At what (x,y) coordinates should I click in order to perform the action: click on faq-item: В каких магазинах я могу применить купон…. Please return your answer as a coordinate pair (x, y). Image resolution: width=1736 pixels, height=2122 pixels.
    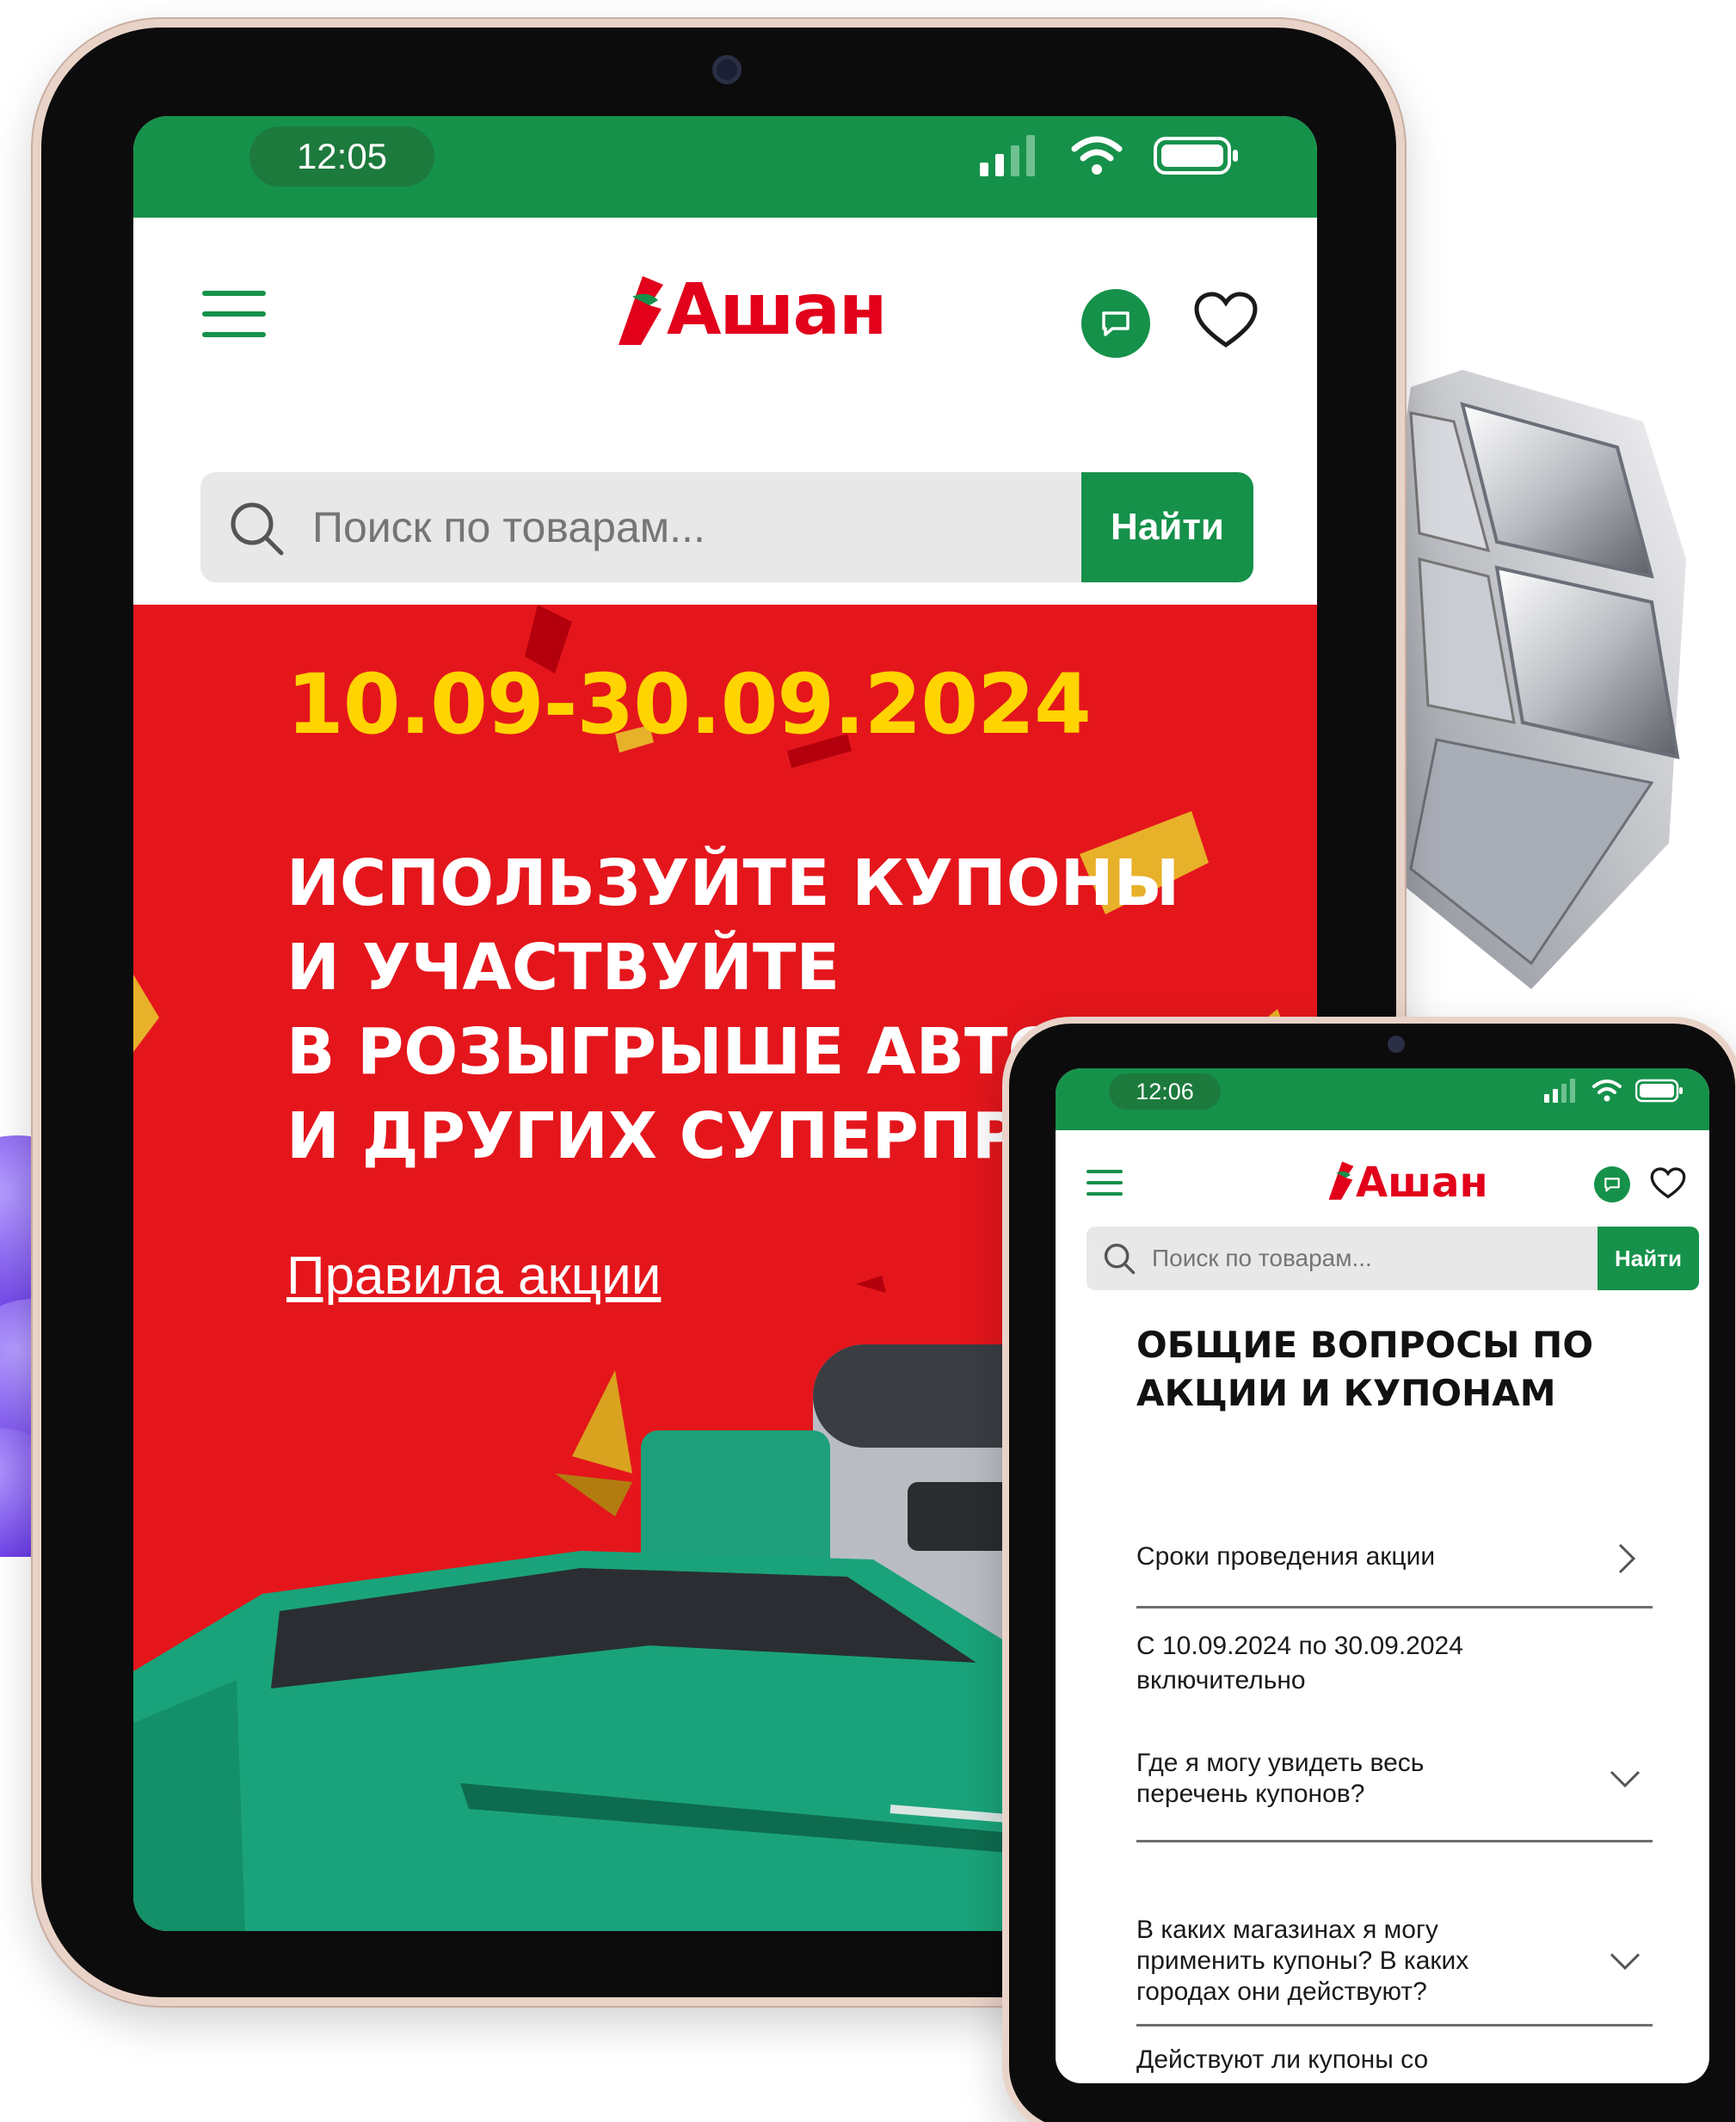
    Looking at the image, I should click on (1394, 1971).